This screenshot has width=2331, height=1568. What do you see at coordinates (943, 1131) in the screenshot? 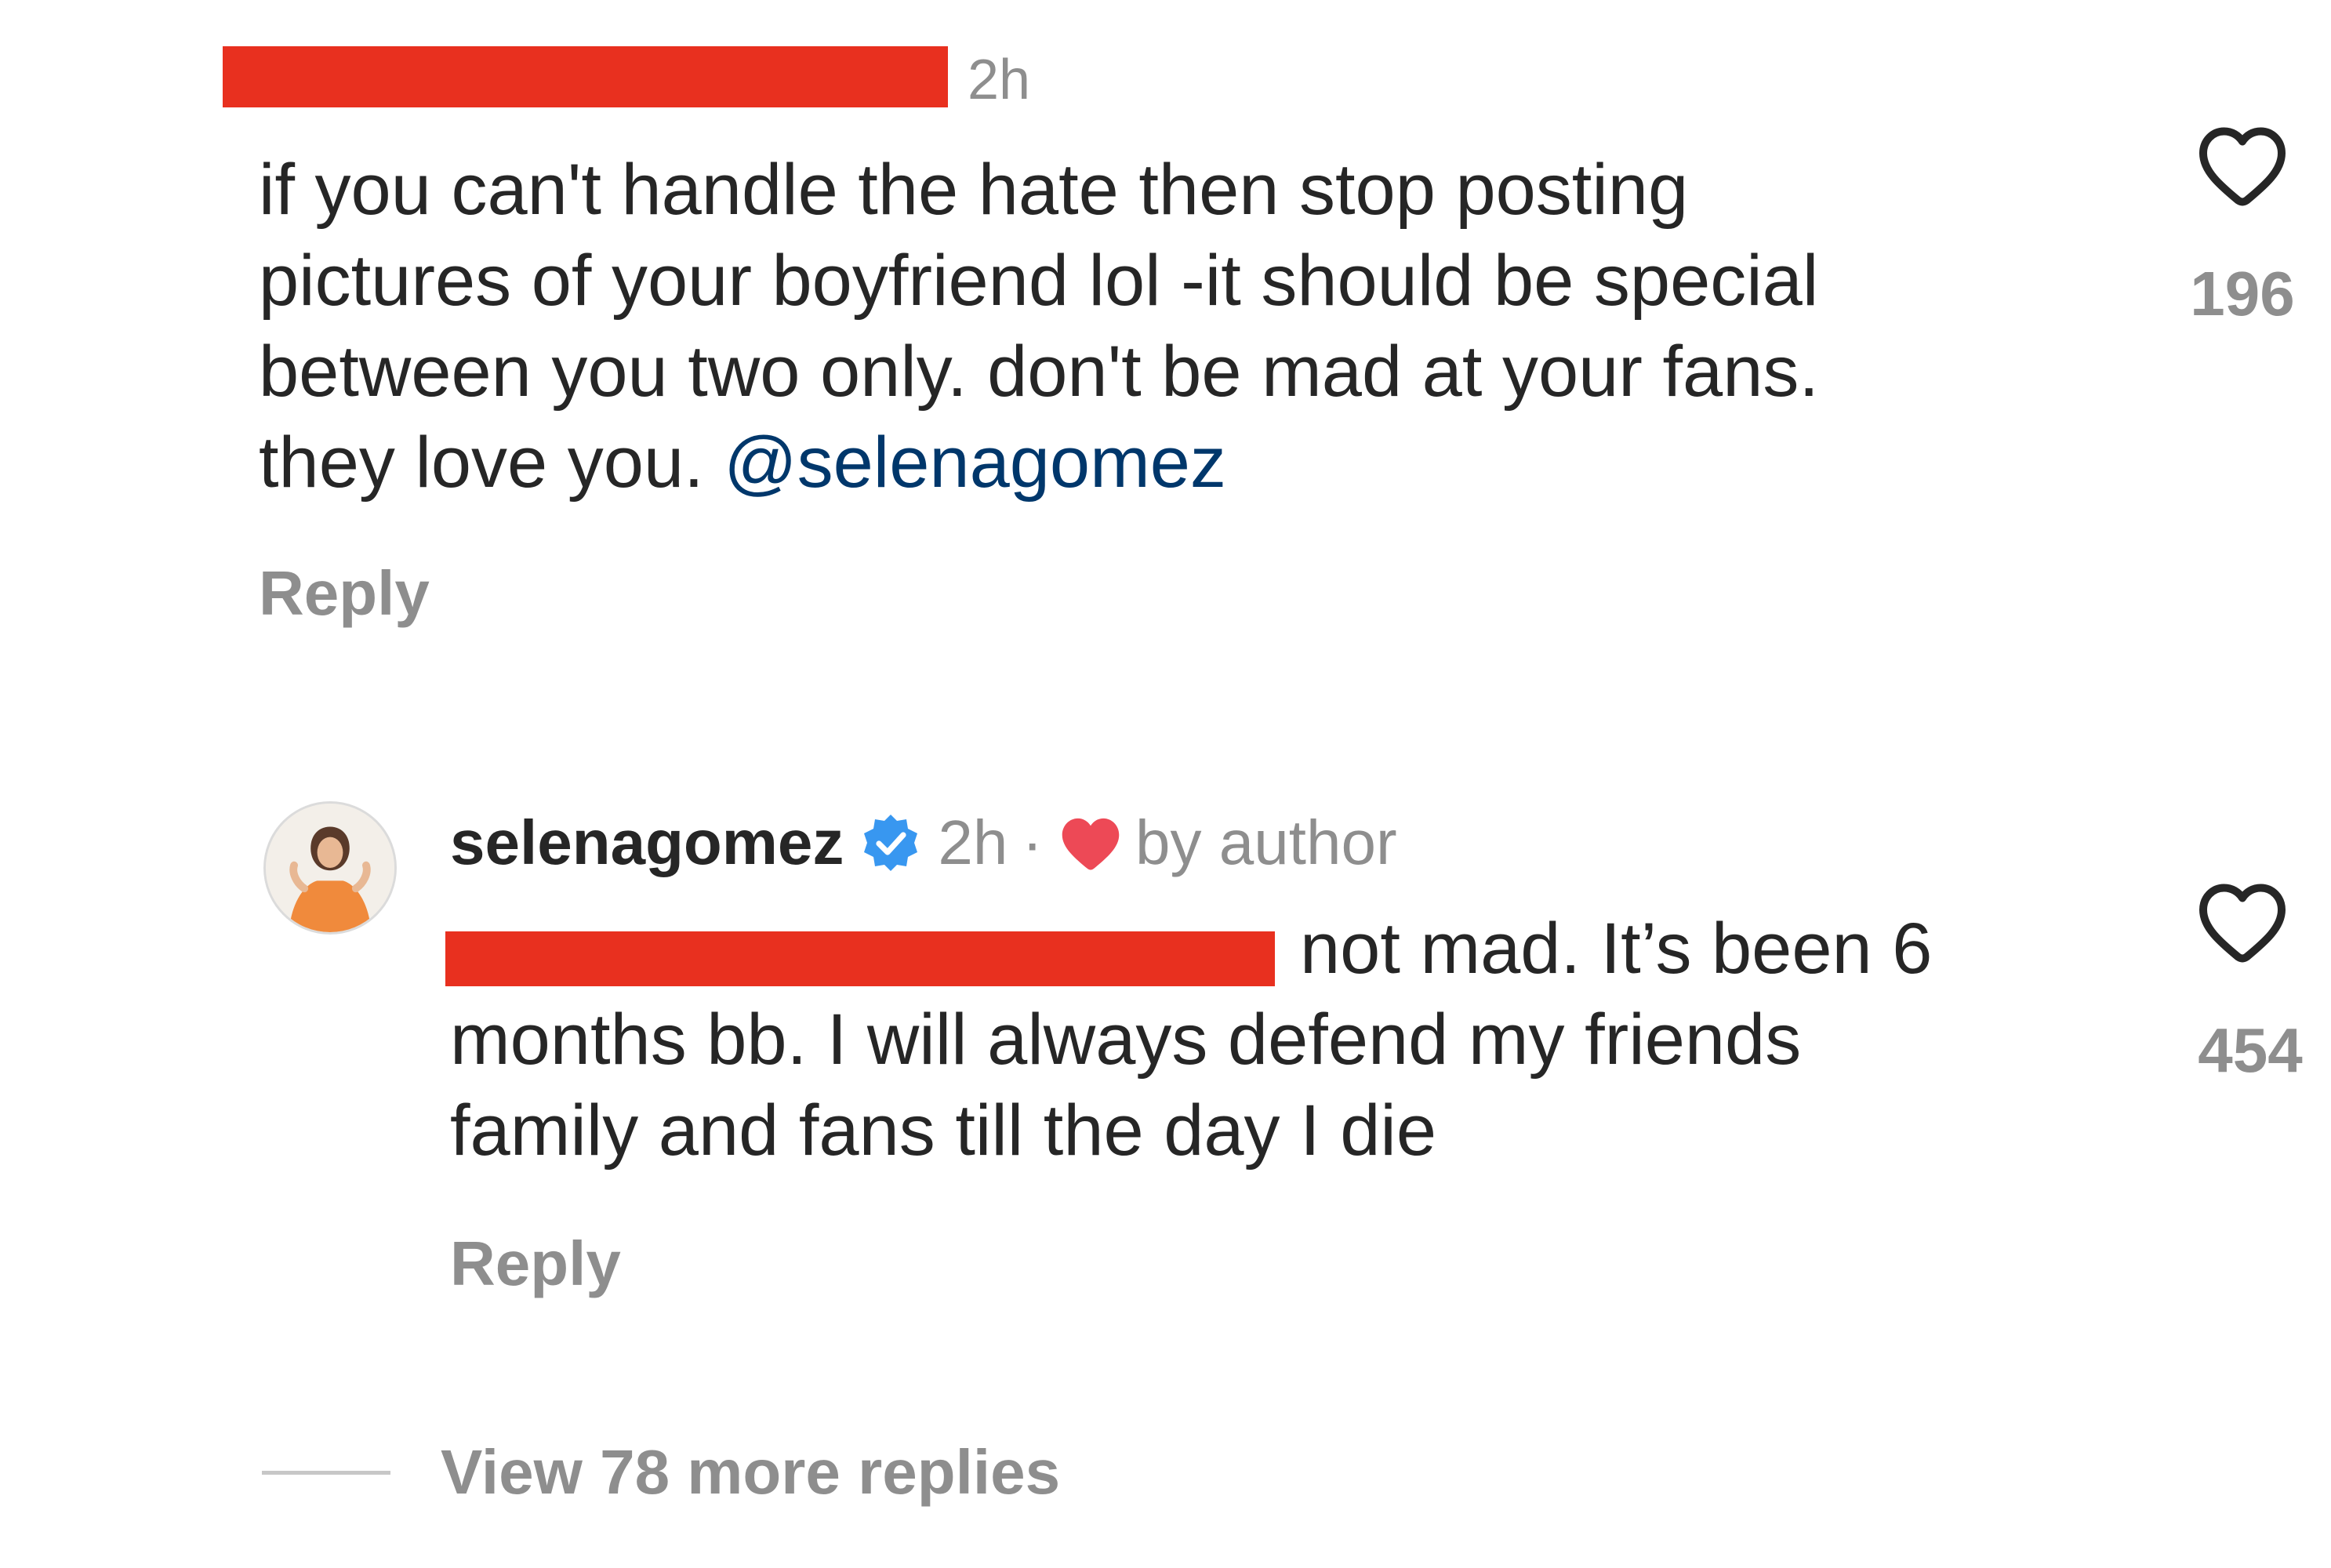
I see `comment-text-line: family and fans till the day I die` at bounding box center [943, 1131].